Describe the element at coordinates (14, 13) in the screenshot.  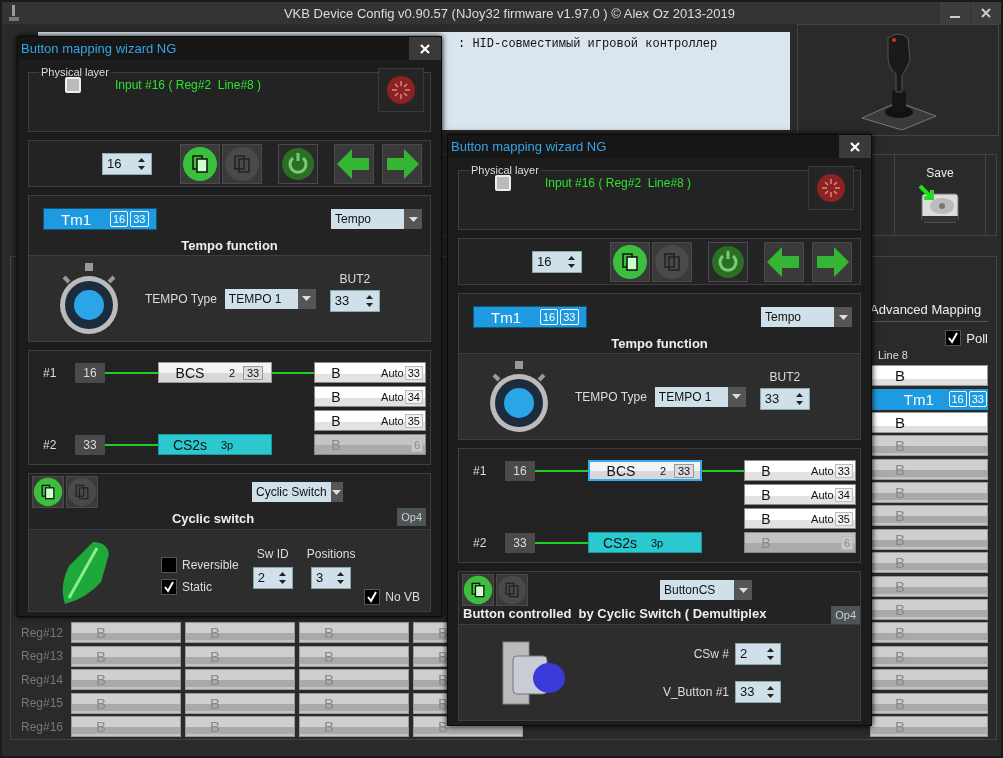
I see `joystick-icon` at that location.